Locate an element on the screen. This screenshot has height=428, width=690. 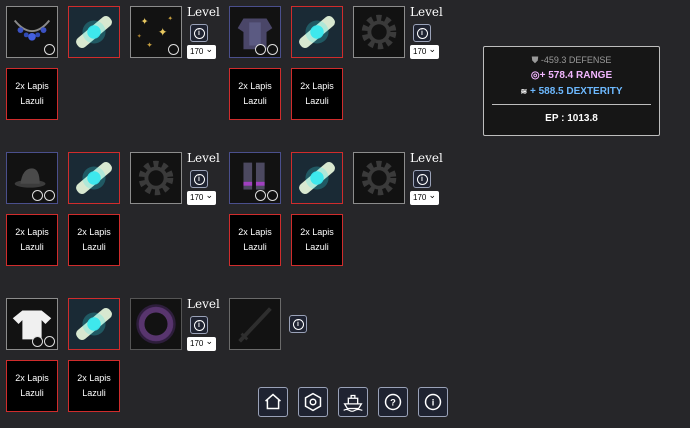
help-button: ? is located at coordinates (393, 402).